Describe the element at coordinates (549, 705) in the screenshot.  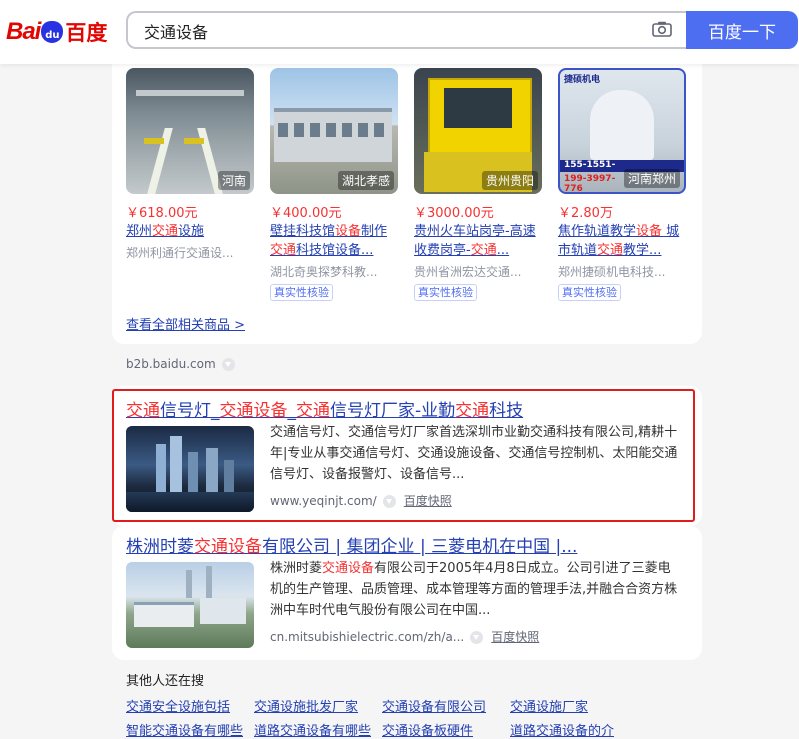
I see `related-search-link: 交通设施厂家` at that location.